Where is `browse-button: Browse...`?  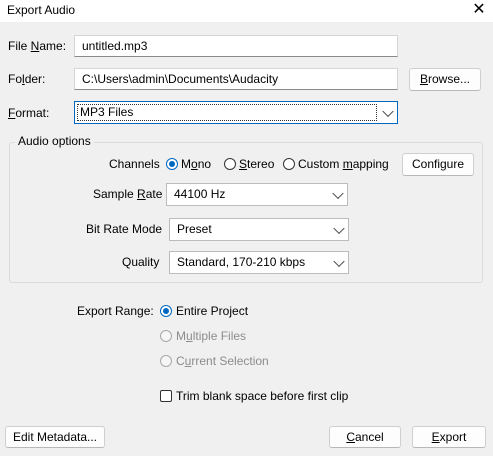
browse-button: Browse... is located at coordinates (445, 79).